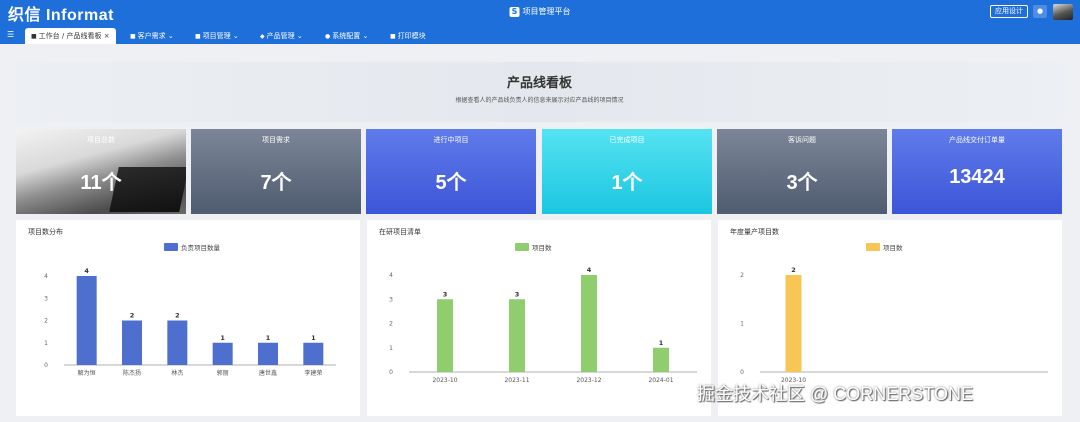 This screenshot has height=422, width=1080. I want to click on page-title: 产品线看板, so click(539, 83).